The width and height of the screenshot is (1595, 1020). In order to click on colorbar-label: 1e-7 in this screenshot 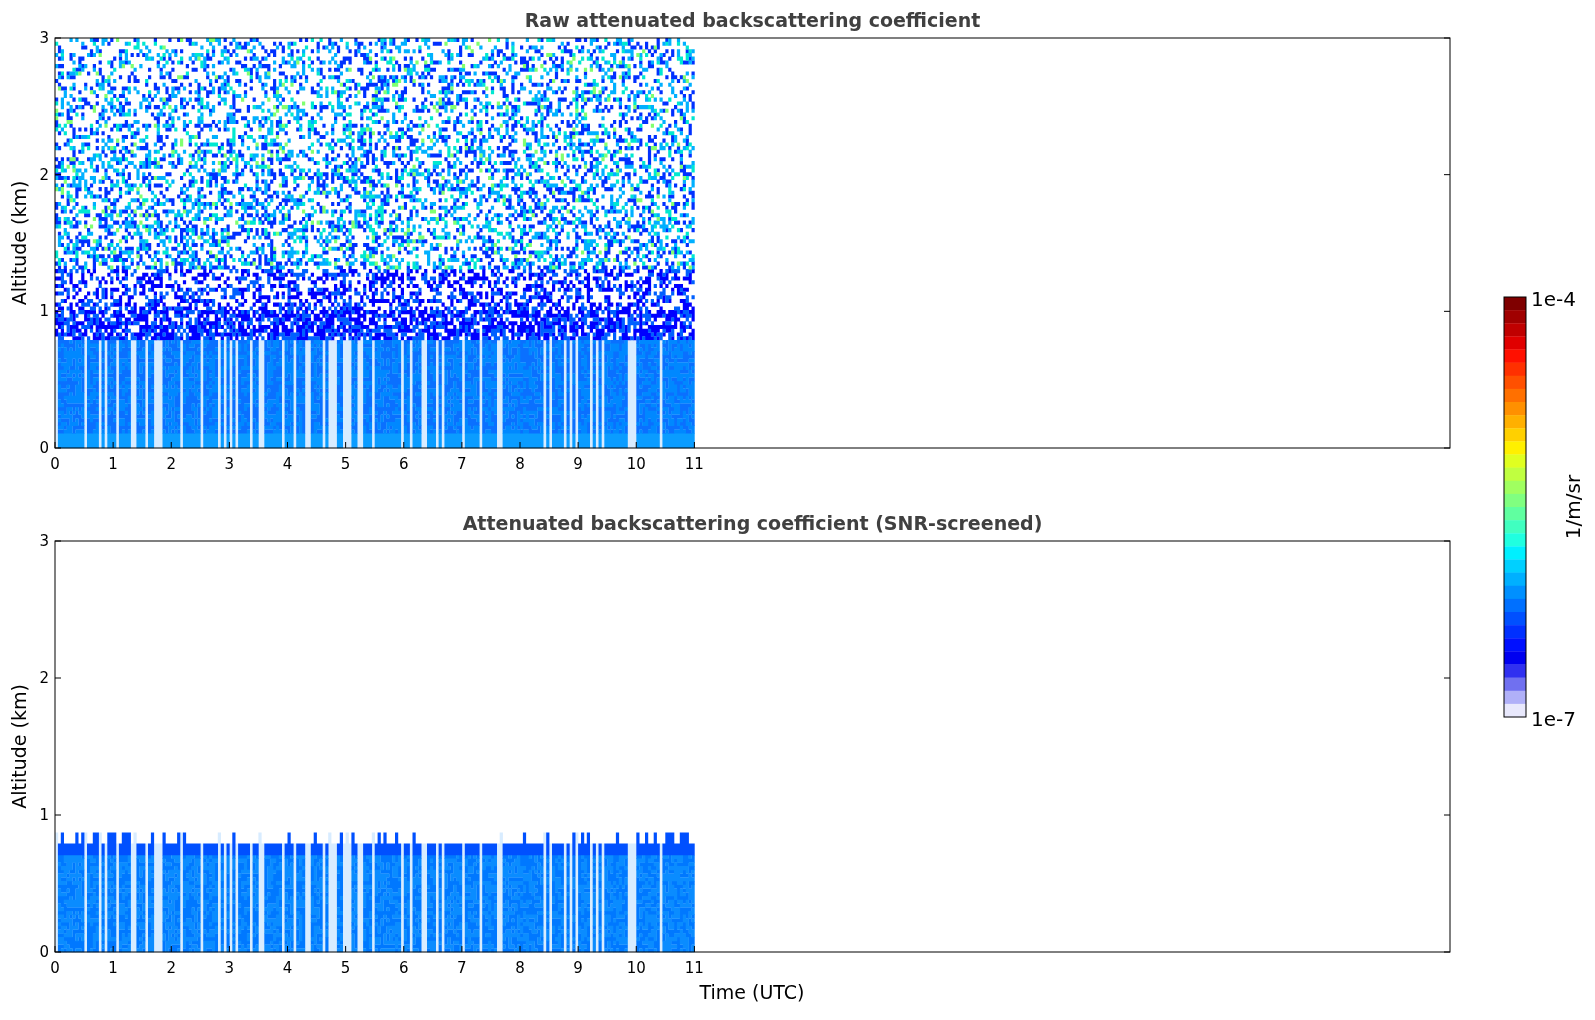, I will do `click(1553, 719)`.